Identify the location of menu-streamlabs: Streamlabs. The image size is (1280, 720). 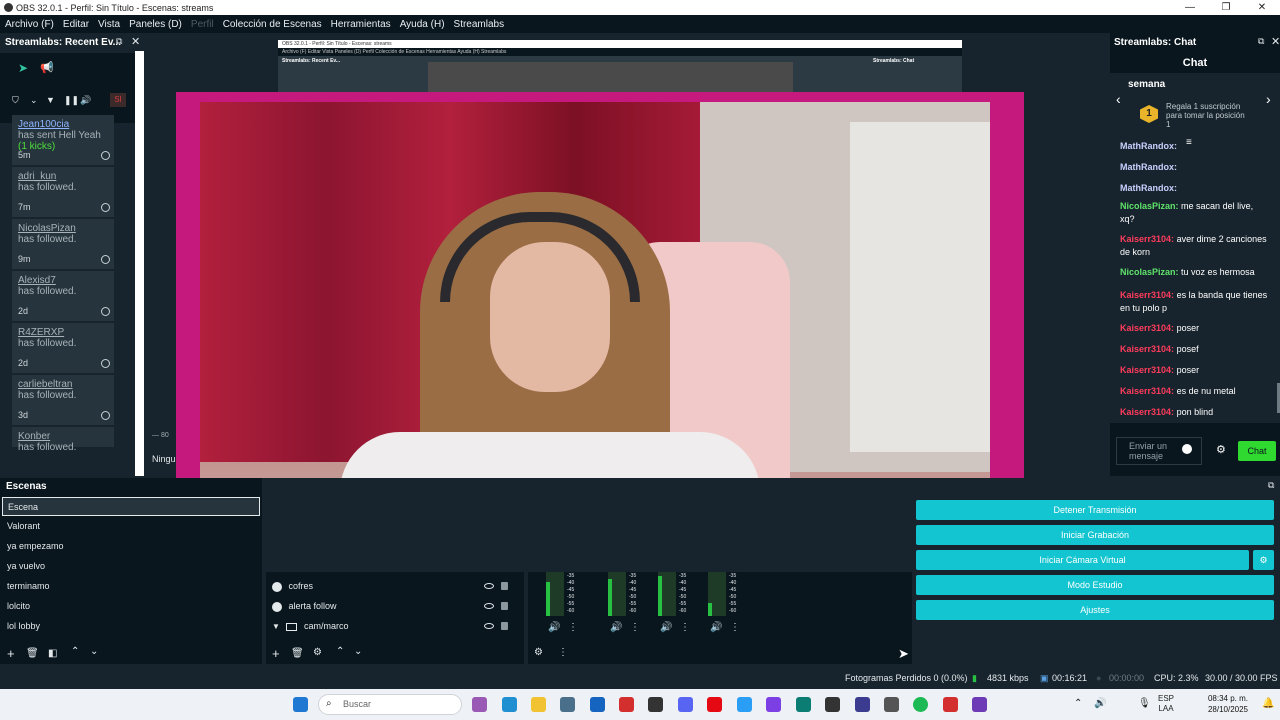
(479, 24).